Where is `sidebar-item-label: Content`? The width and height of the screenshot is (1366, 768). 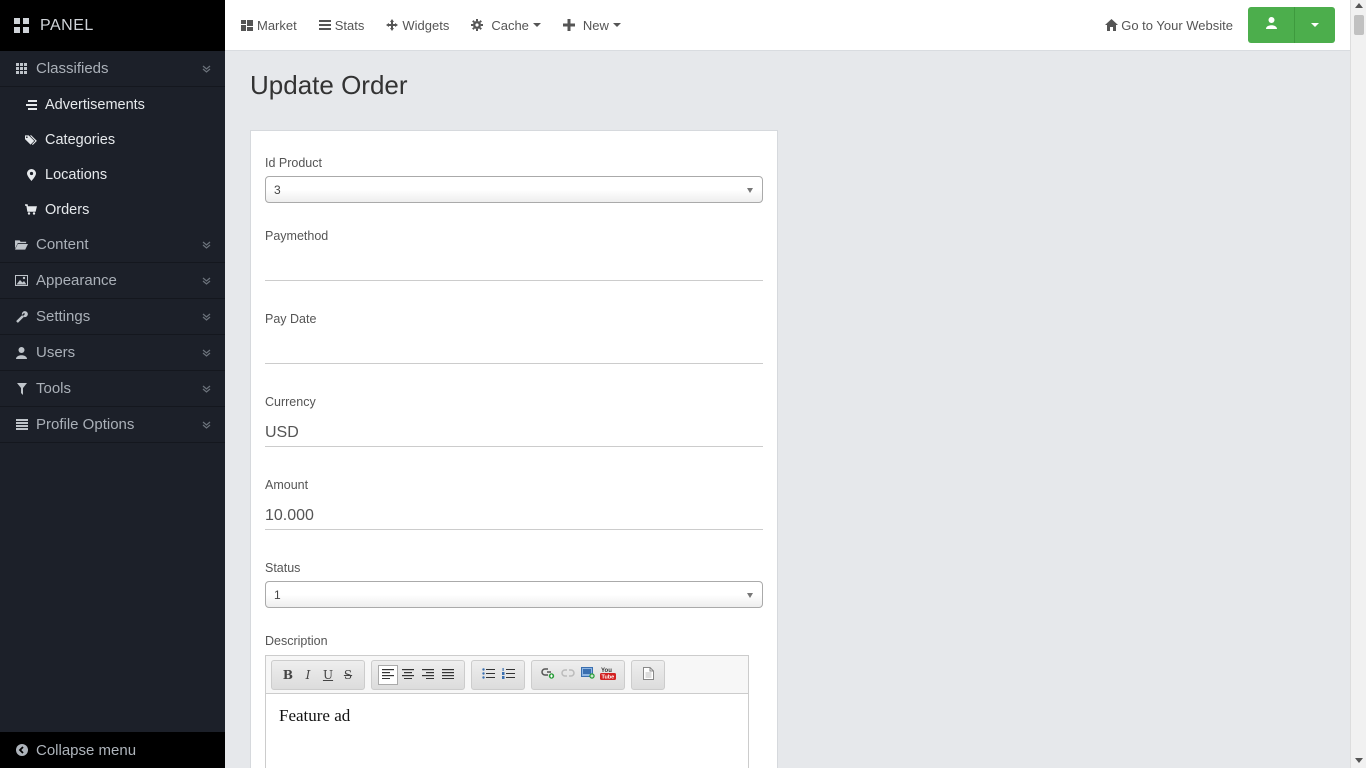
sidebar-item-label: Content is located at coordinates (62, 244).